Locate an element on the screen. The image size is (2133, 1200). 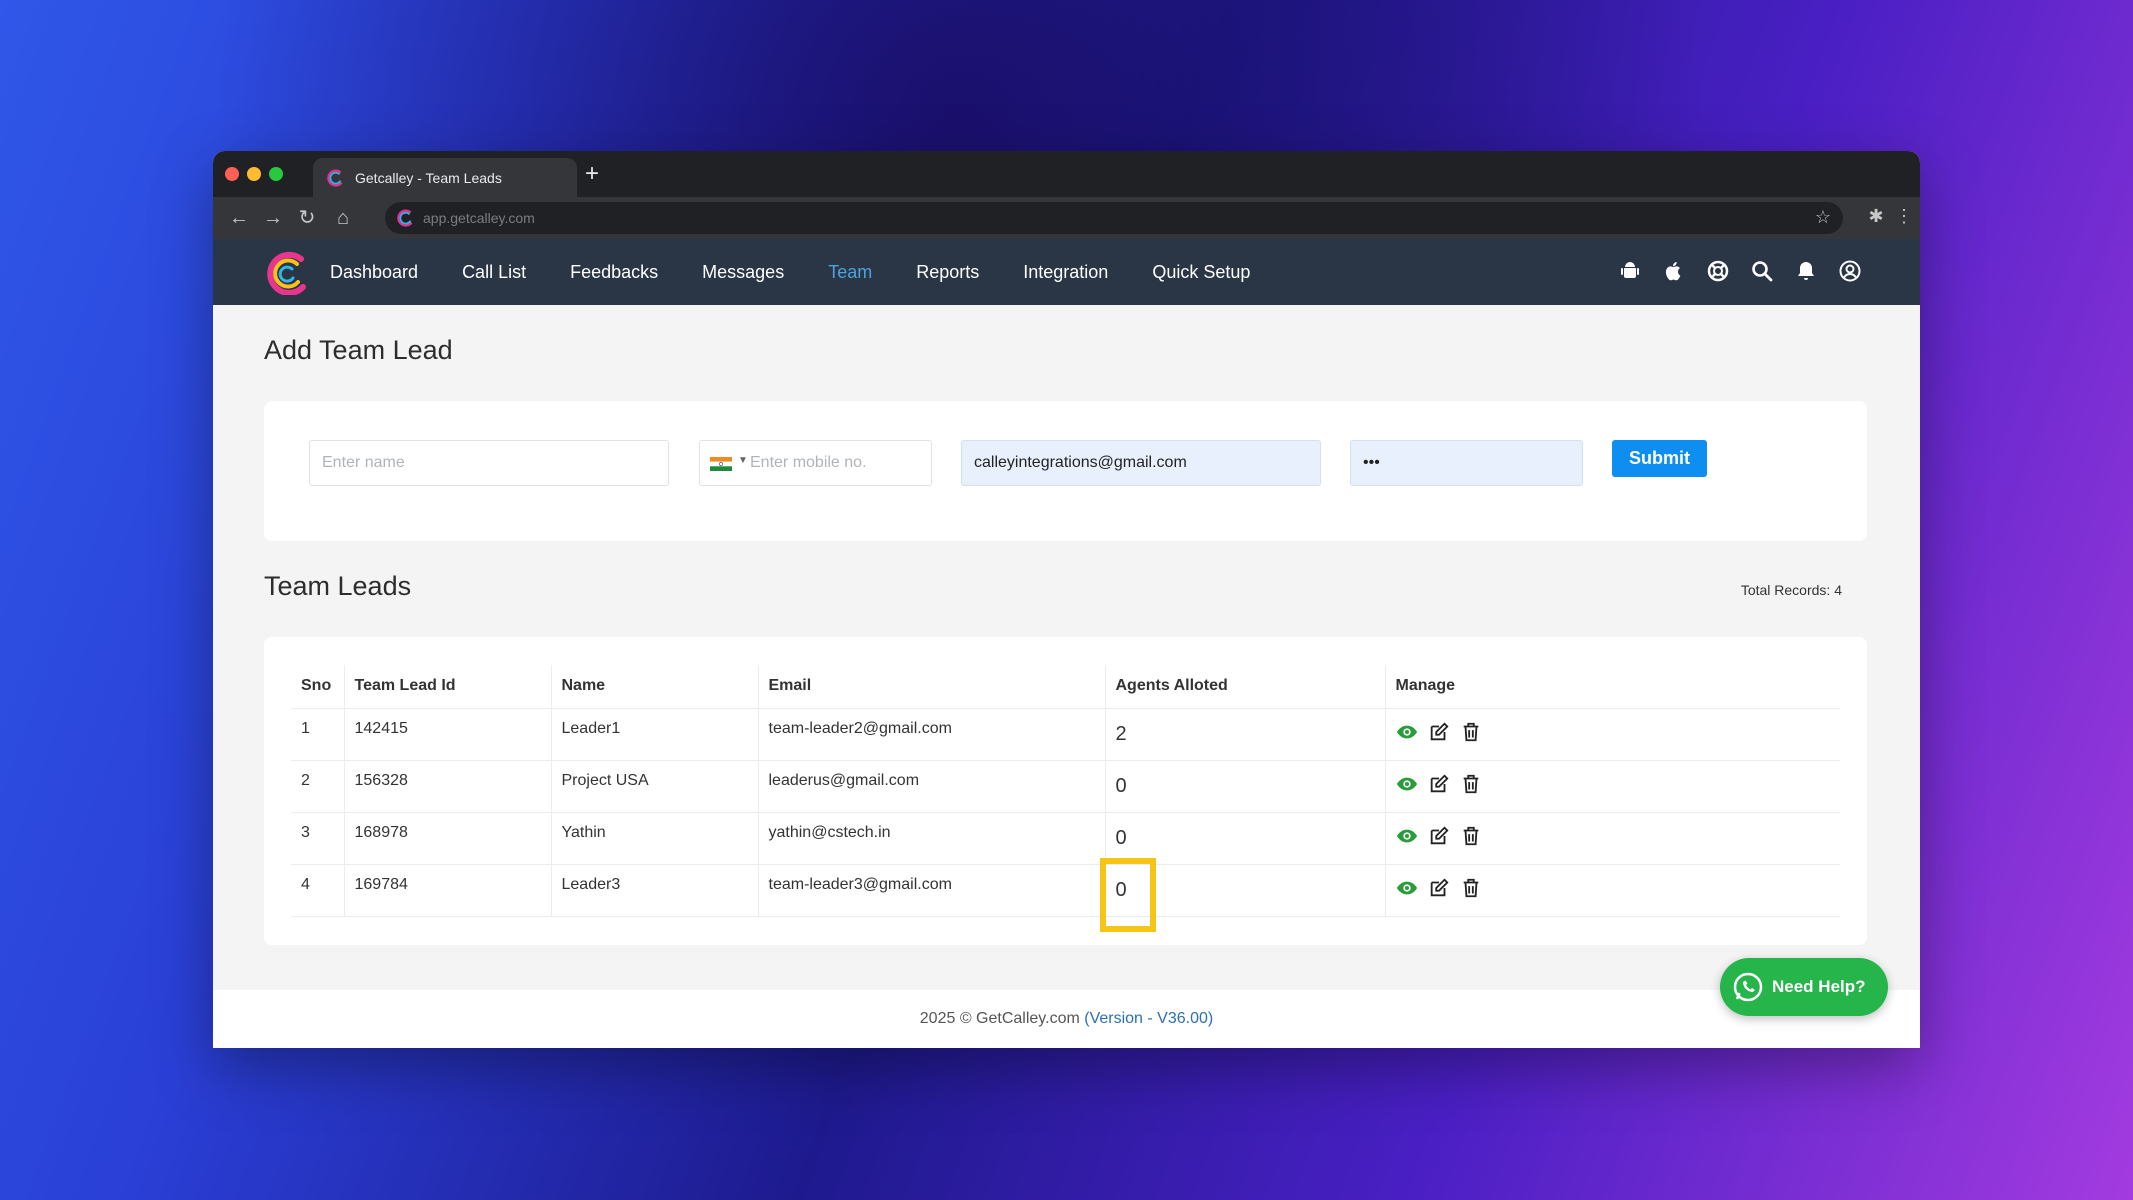
cell-name: Leader3 is located at coordinates (655, 890).